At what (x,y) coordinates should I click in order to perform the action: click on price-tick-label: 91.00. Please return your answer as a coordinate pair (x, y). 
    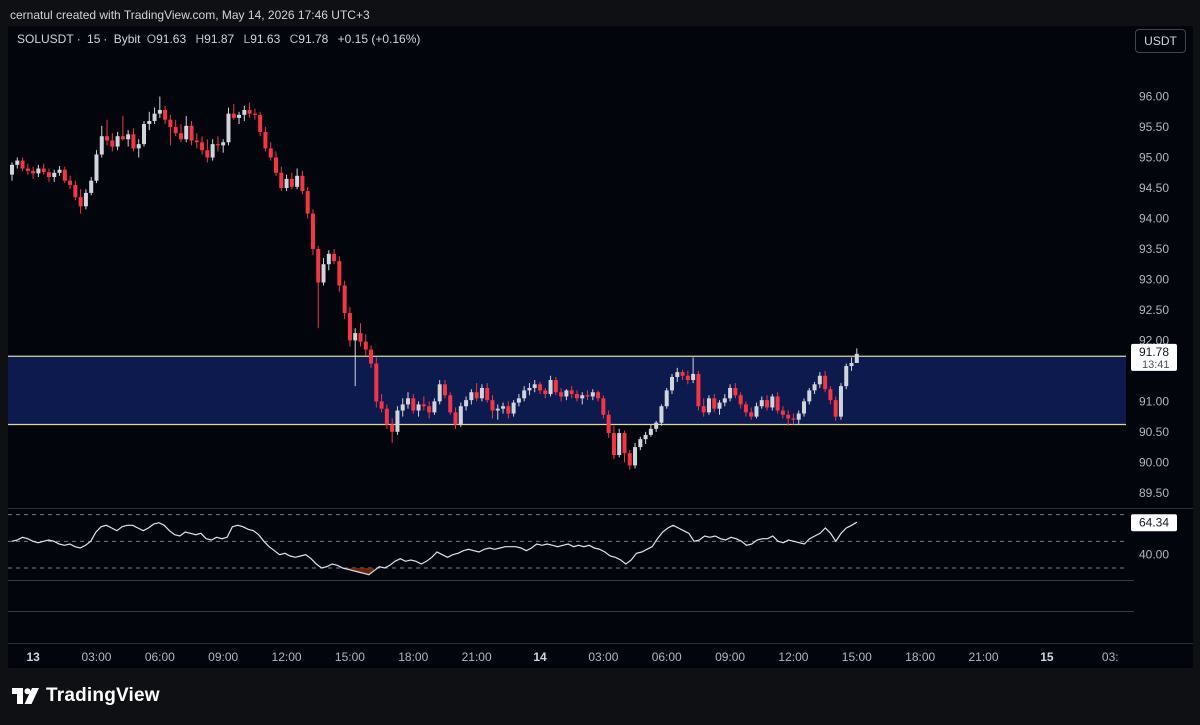
    Looking at the image, I should click on (1154, 401).